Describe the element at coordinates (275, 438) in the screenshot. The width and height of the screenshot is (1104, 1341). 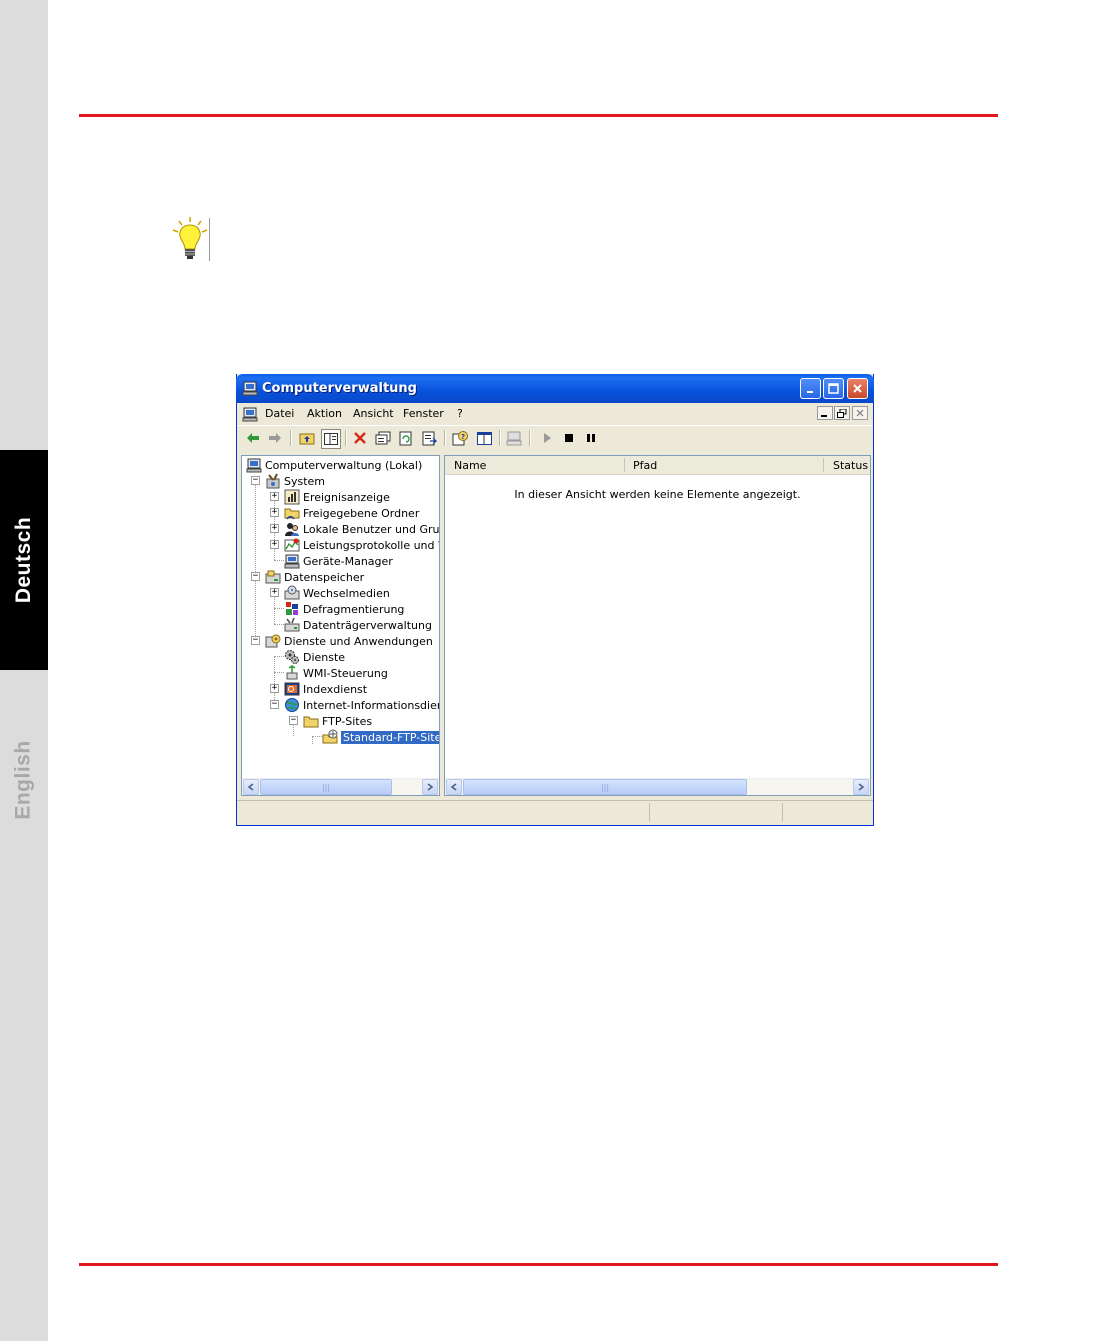
I see `forward-icon` at that location.